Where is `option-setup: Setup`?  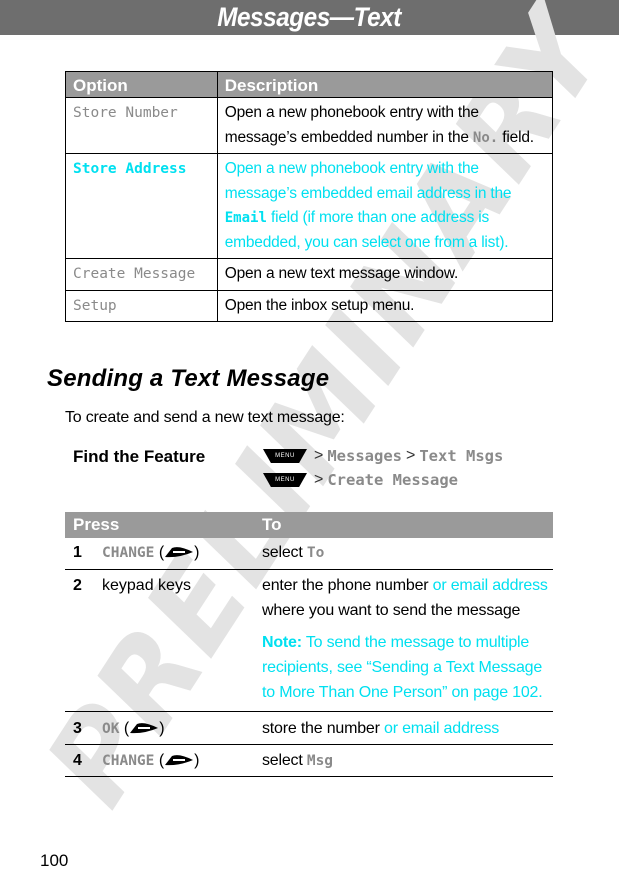
option-setup: Setup is located at coordinates (141, 305).